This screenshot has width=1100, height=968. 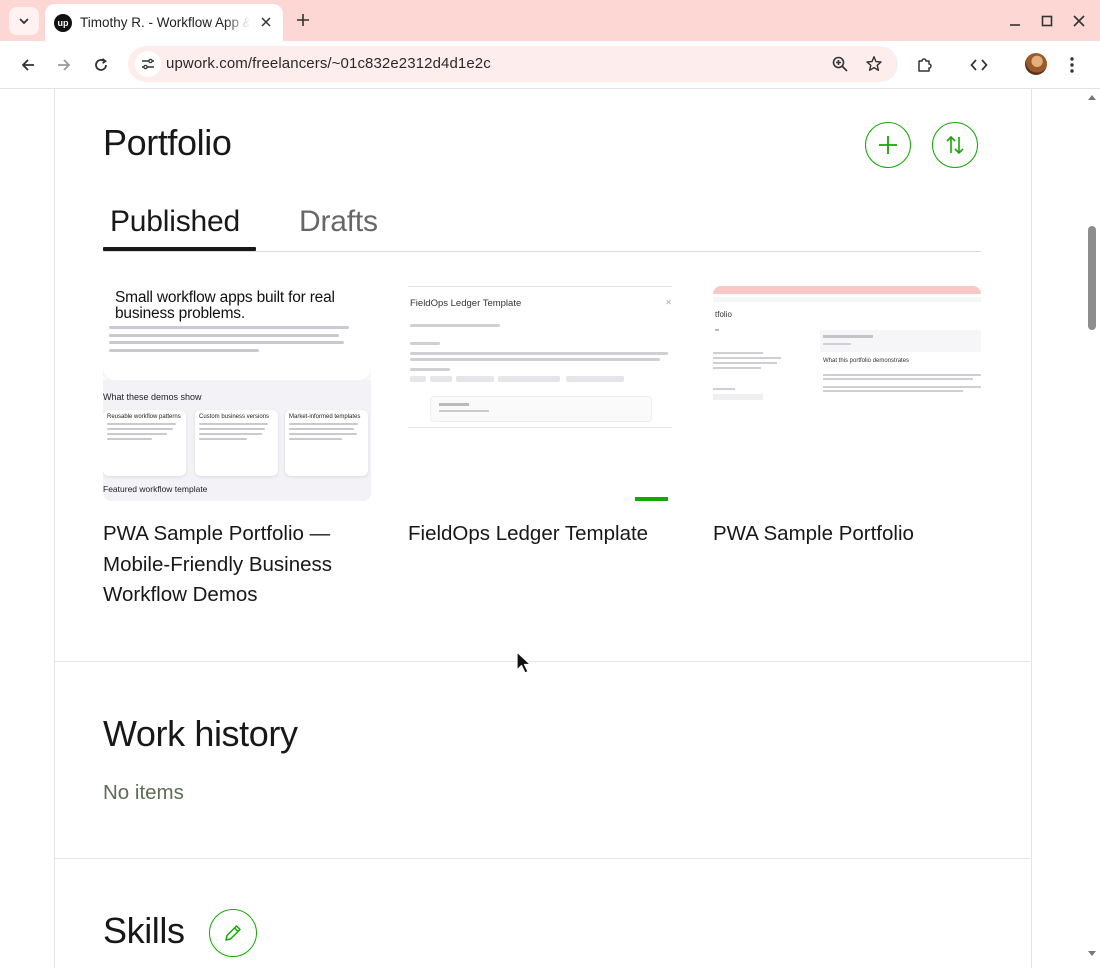 I want to click on portfolio-thumbnail: tfolio What this portfolio demonstrates, so click(x=847, y=393).